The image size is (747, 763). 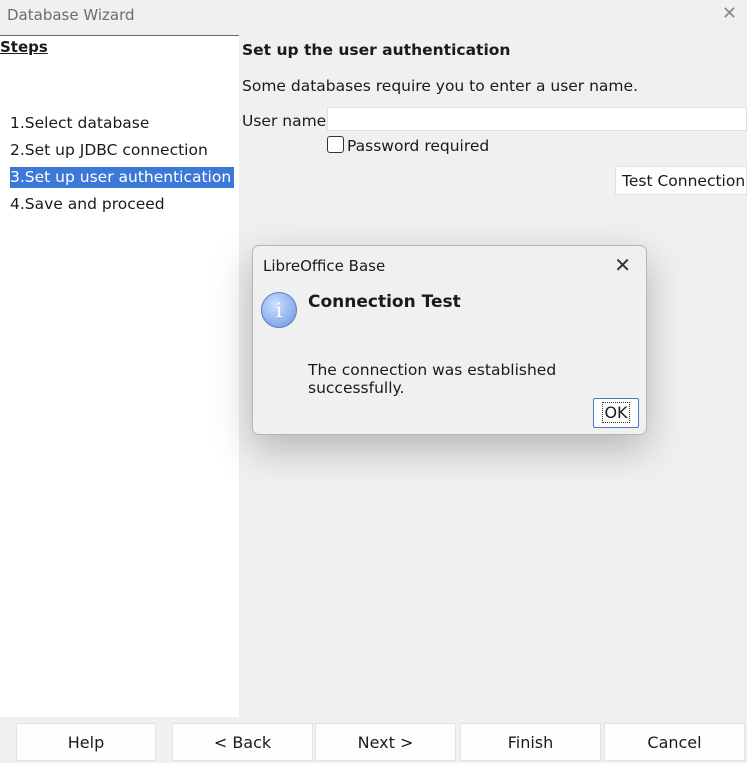 What do you see at coordinates (385, 742) in the screenshot?
I see `next-button: Next >` at bounding box center [385, 742].